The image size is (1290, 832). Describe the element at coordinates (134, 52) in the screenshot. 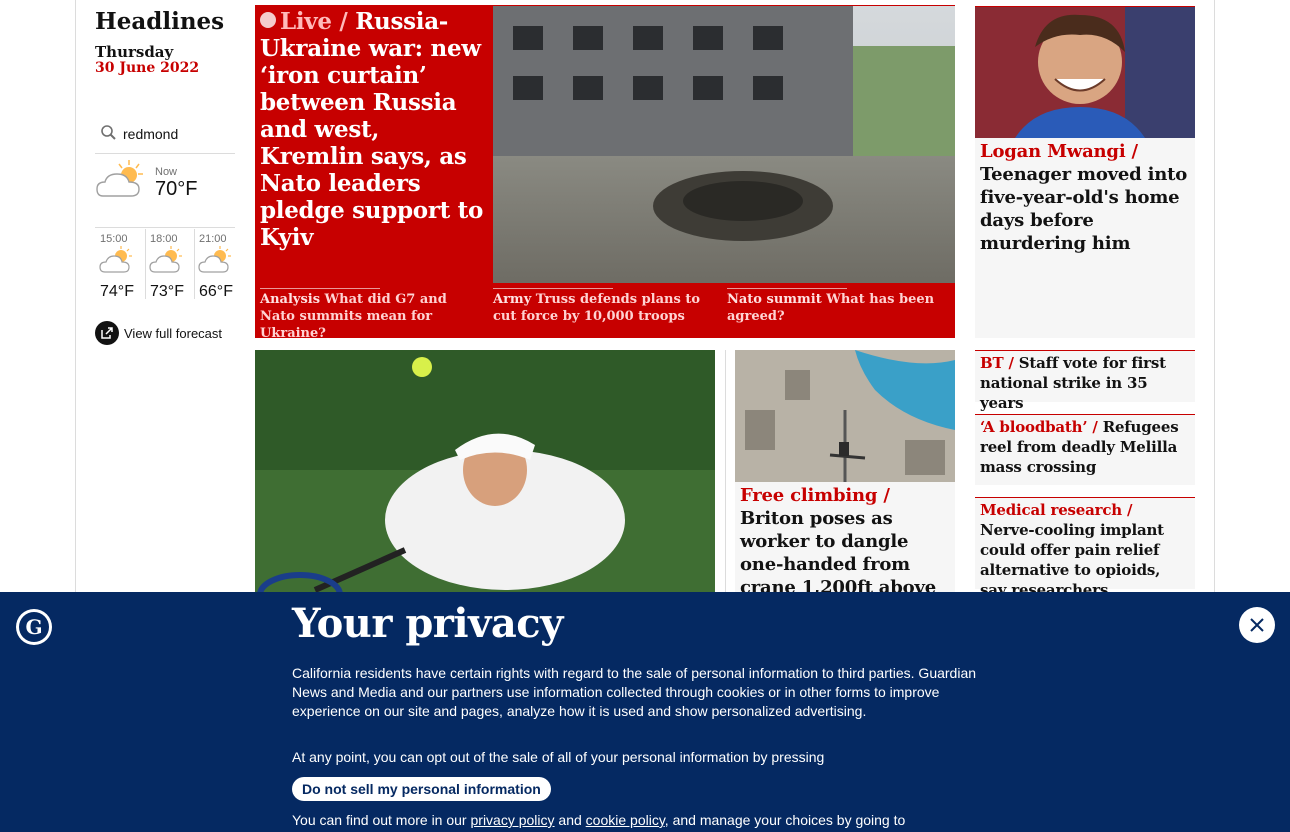

I see `date-day: Thursday` at that location.